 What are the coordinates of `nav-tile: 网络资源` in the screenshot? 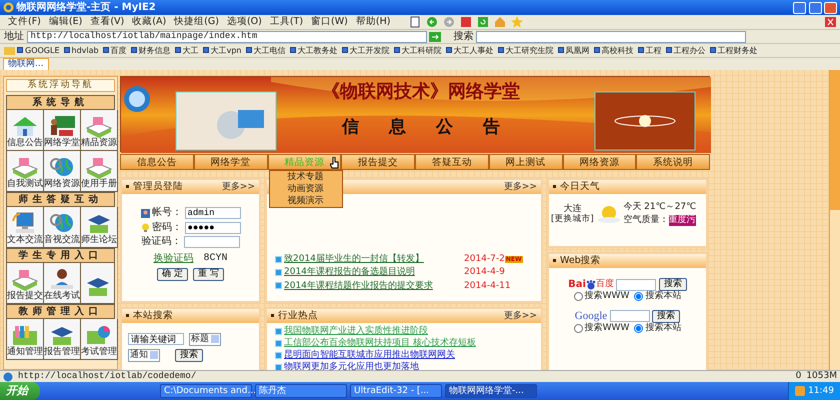 It's located at (62, 171).